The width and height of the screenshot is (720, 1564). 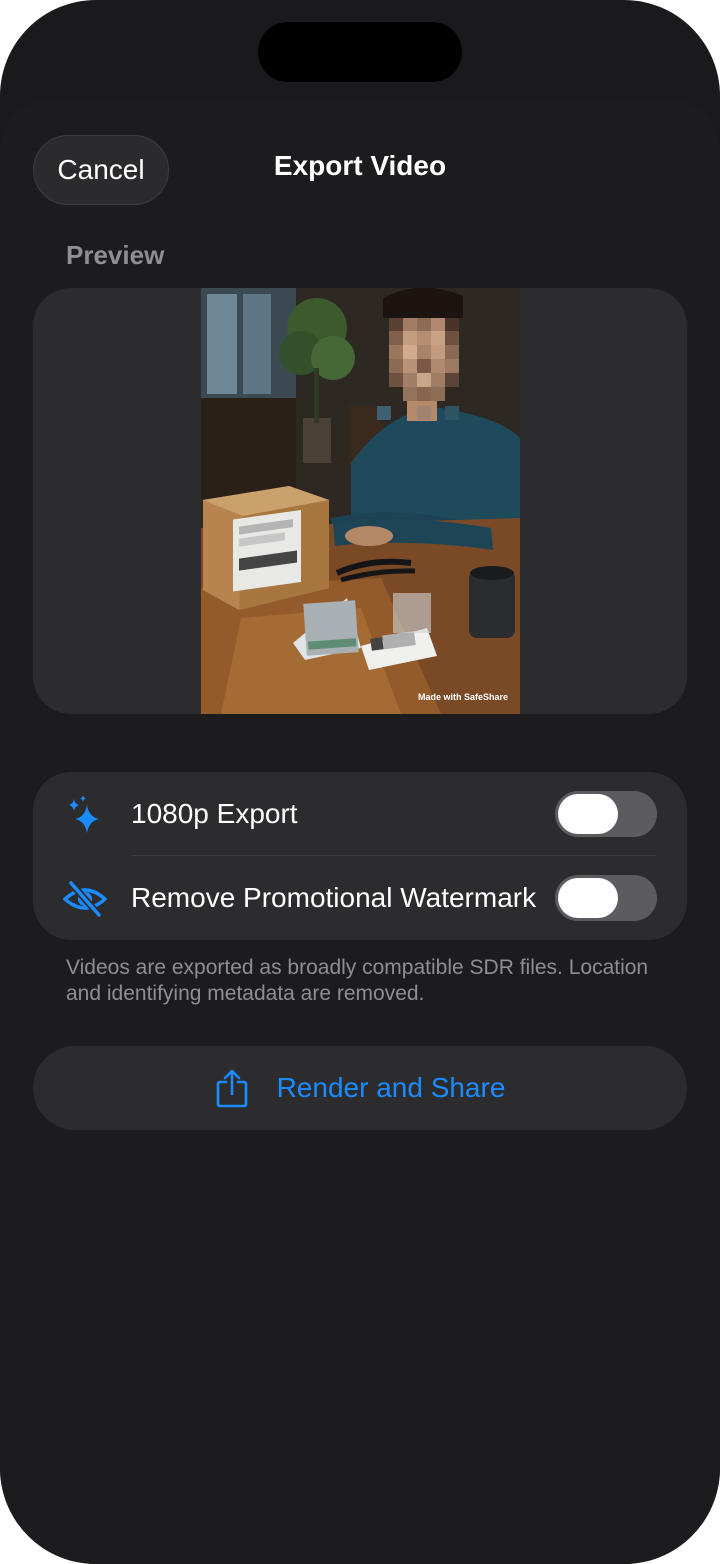 What do you see at coordinates (84, 814) in the screenshot?
I see `sparkles-icon` at bounding box center [84, 814].